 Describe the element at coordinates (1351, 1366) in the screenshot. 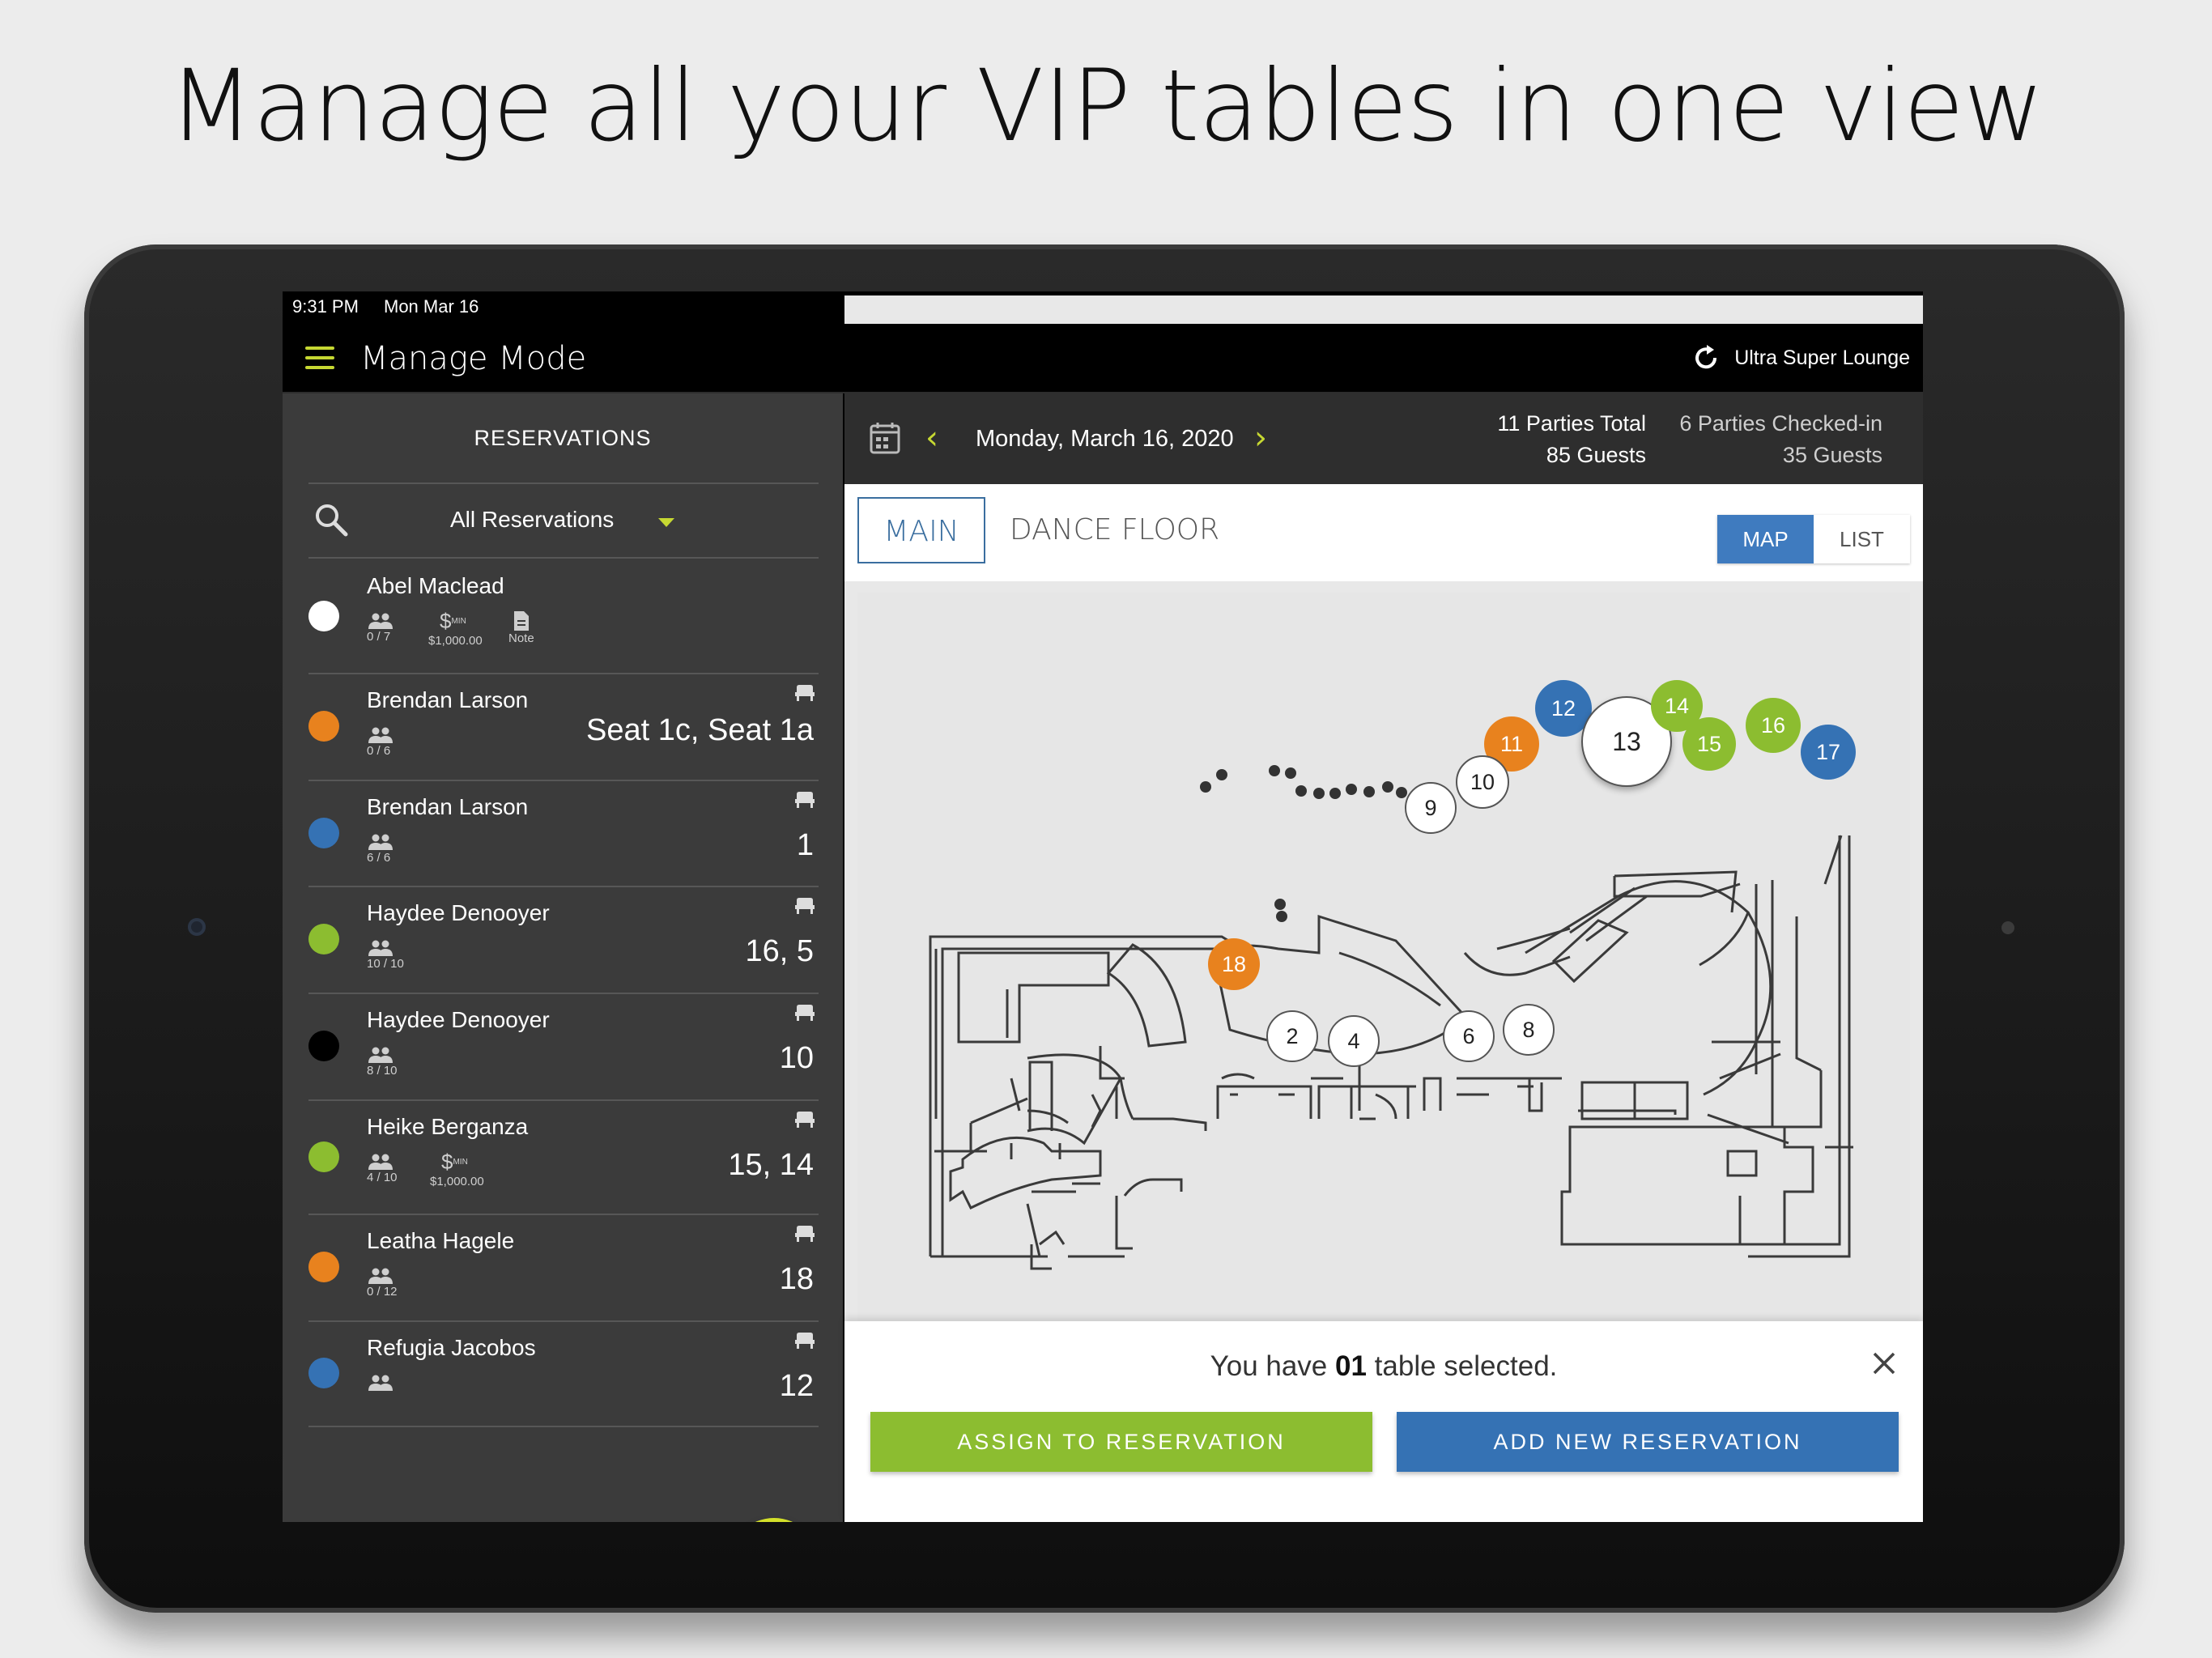

I see `selection-count: 01` at that location.